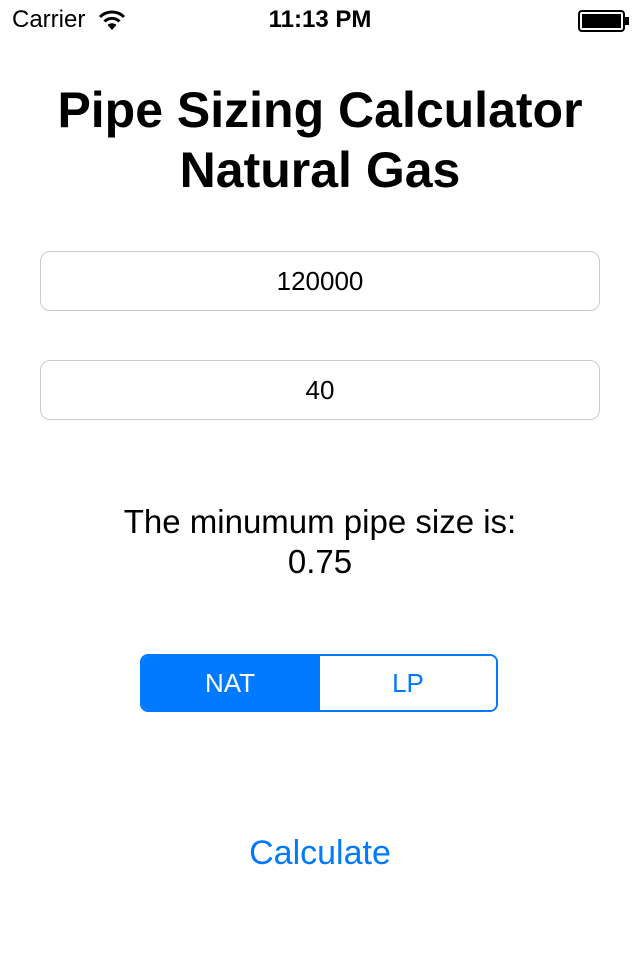  What do you see at coordinates (320, 542) in the screenshot?
I see `result-display: The minumum pipe size is: 0.75` at bounding box center [320, 542].